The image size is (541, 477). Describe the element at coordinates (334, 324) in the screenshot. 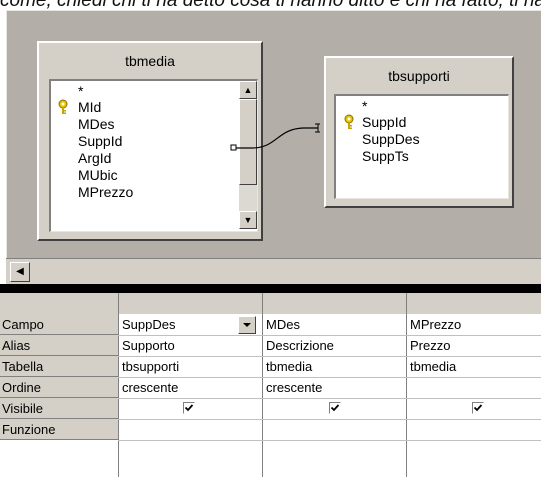

I see `campo-cell: MDes` at that location.